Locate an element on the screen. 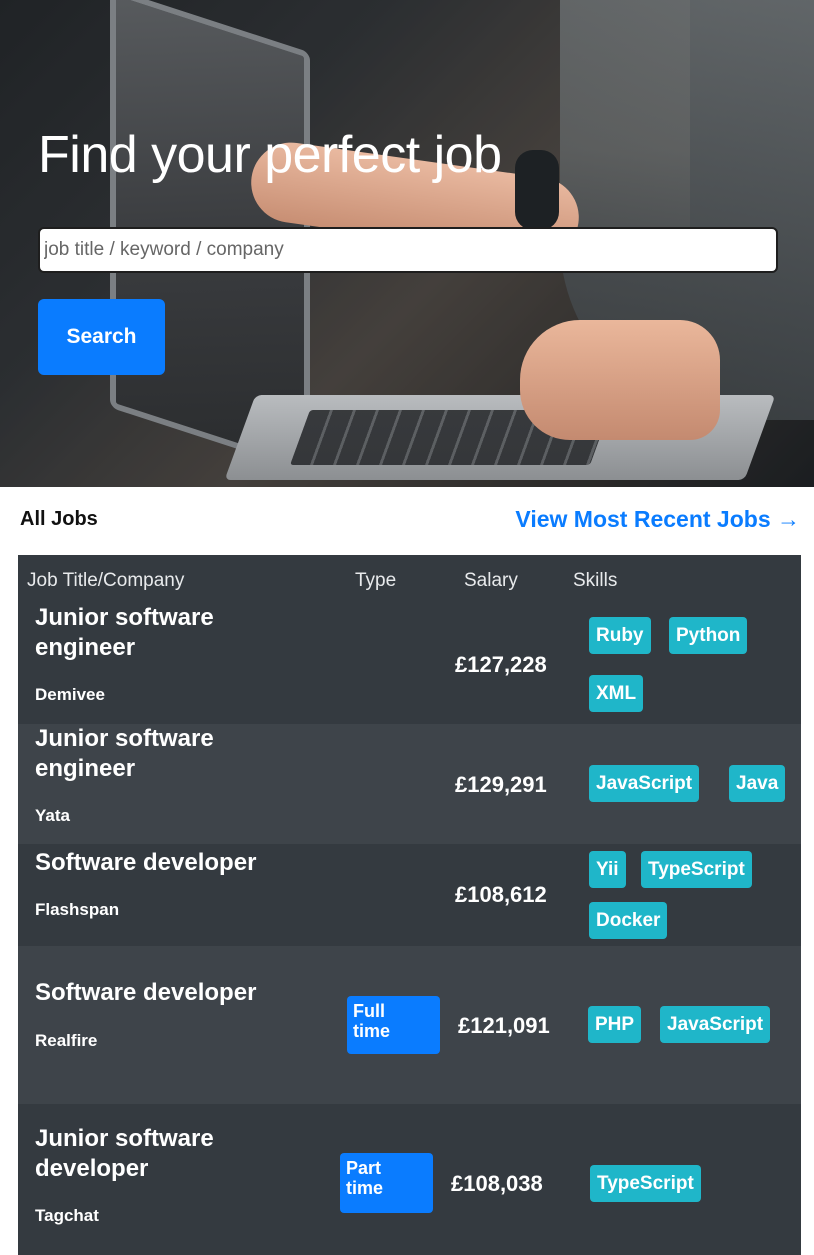 This screenshot has width=814, height=1255. hero-title: Find your perfect job is located at coordinates (270, 155).